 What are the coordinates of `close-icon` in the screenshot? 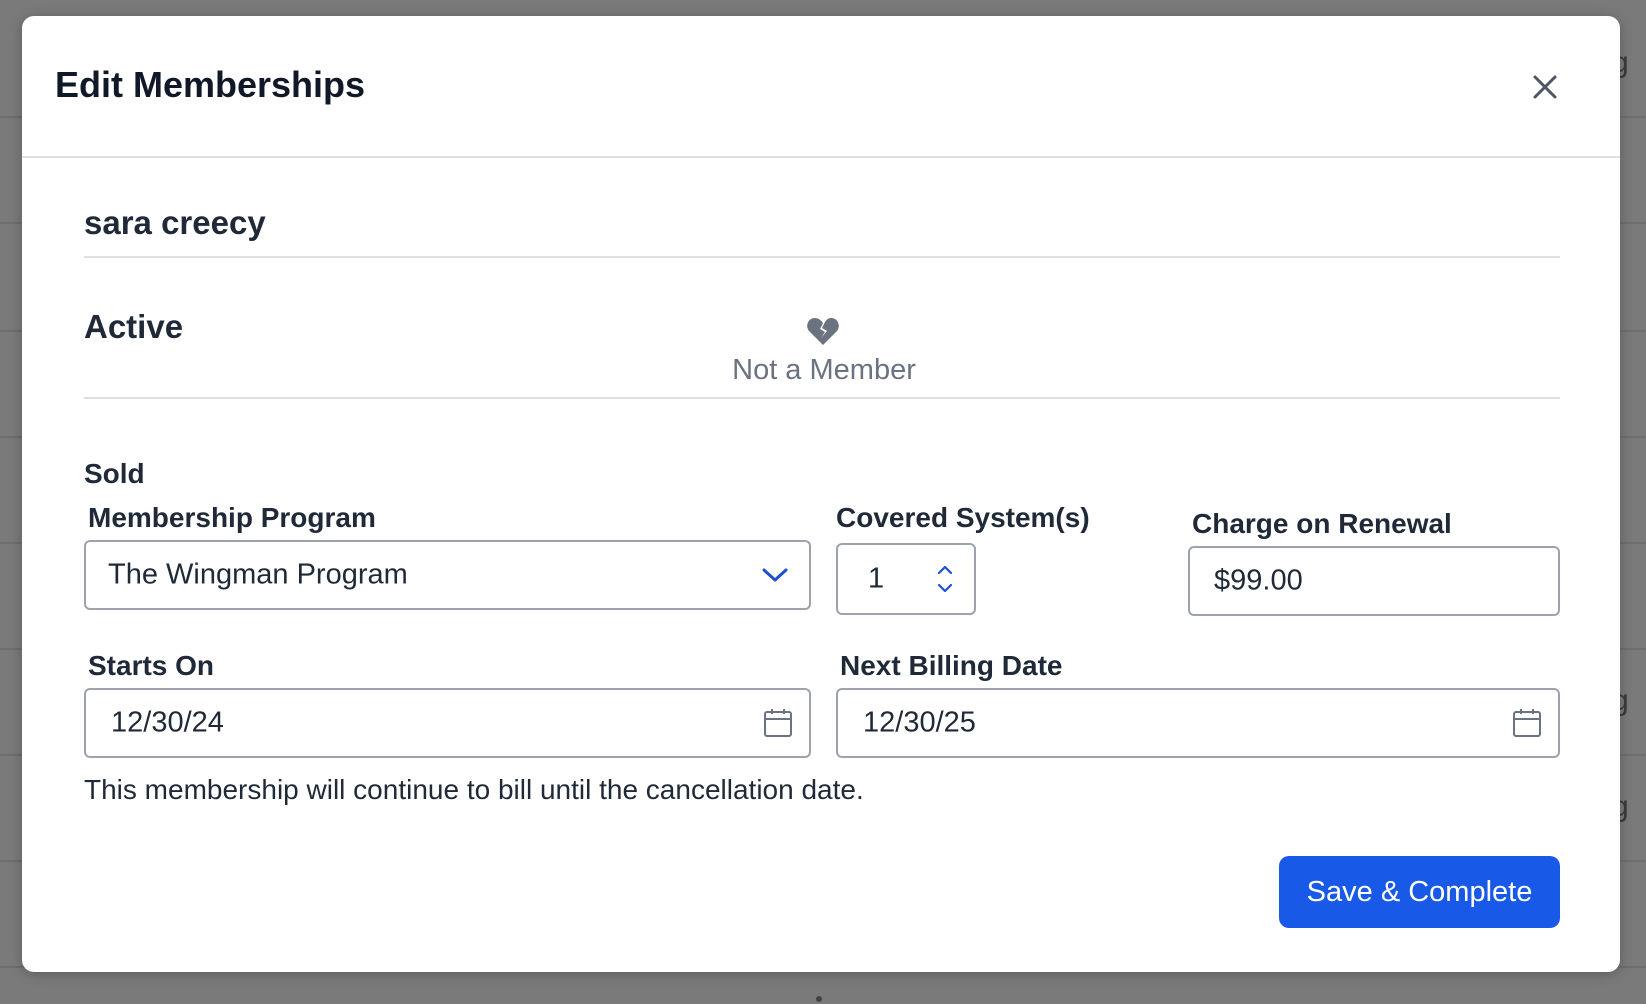 It's located at (1545, 87).